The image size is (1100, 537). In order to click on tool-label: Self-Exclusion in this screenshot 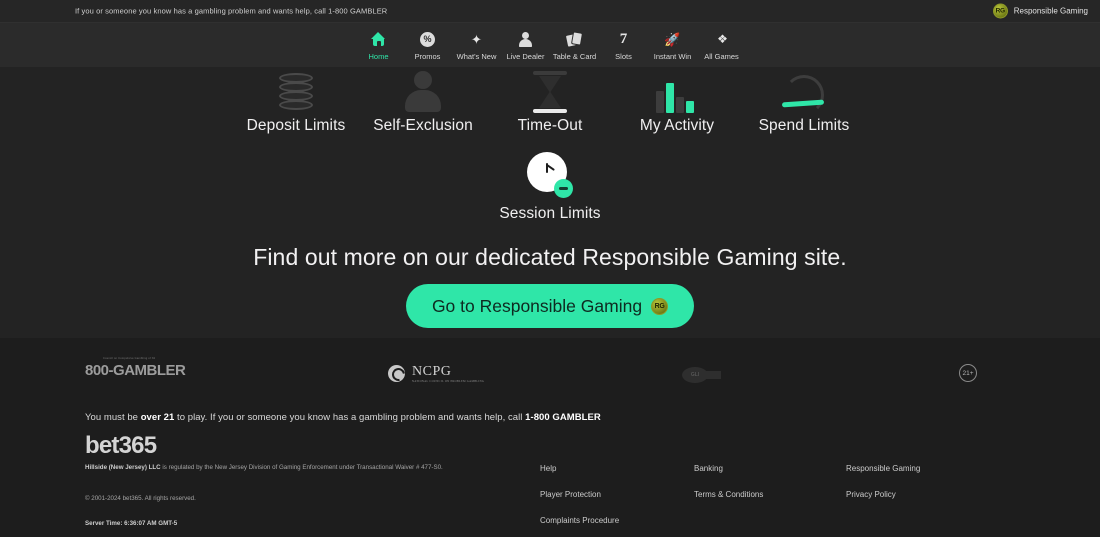, I will do `click(423, 125)`.